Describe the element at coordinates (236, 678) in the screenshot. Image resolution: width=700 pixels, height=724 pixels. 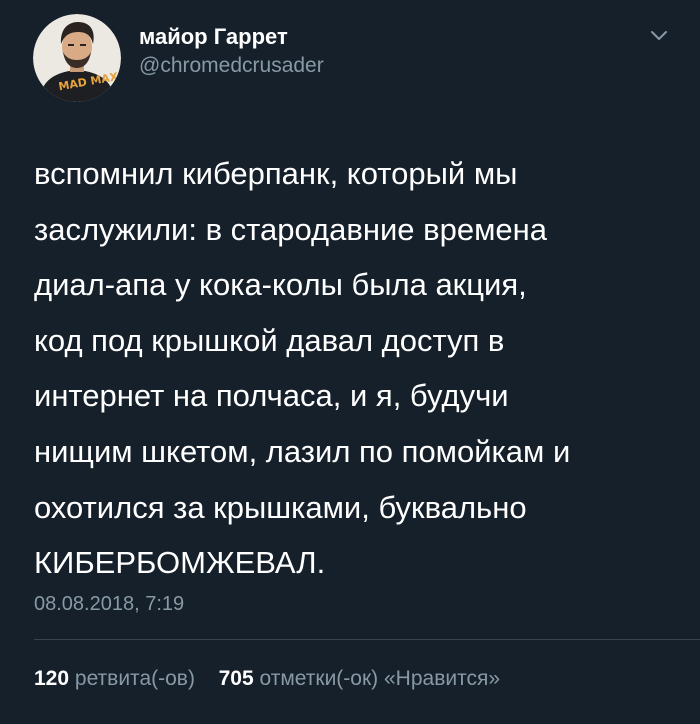
I see `likes-count: 705` at that location.